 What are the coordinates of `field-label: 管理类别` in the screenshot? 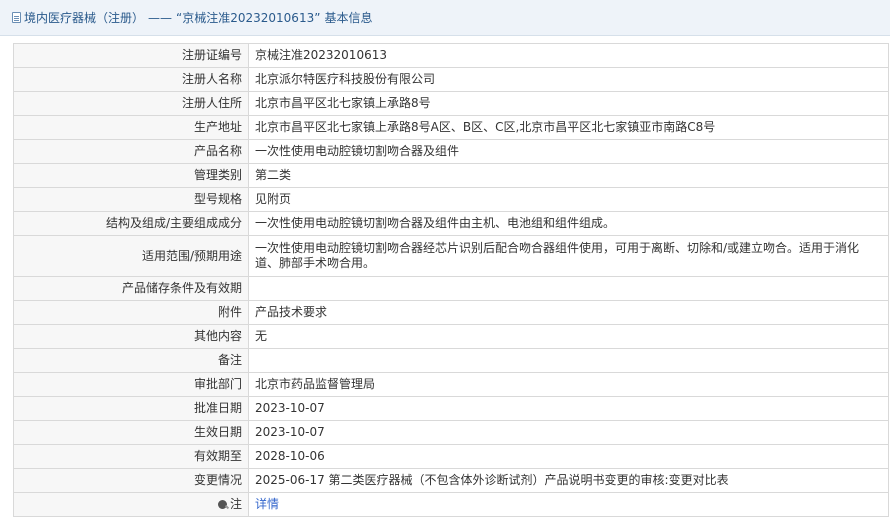 It's located at (131, 175).